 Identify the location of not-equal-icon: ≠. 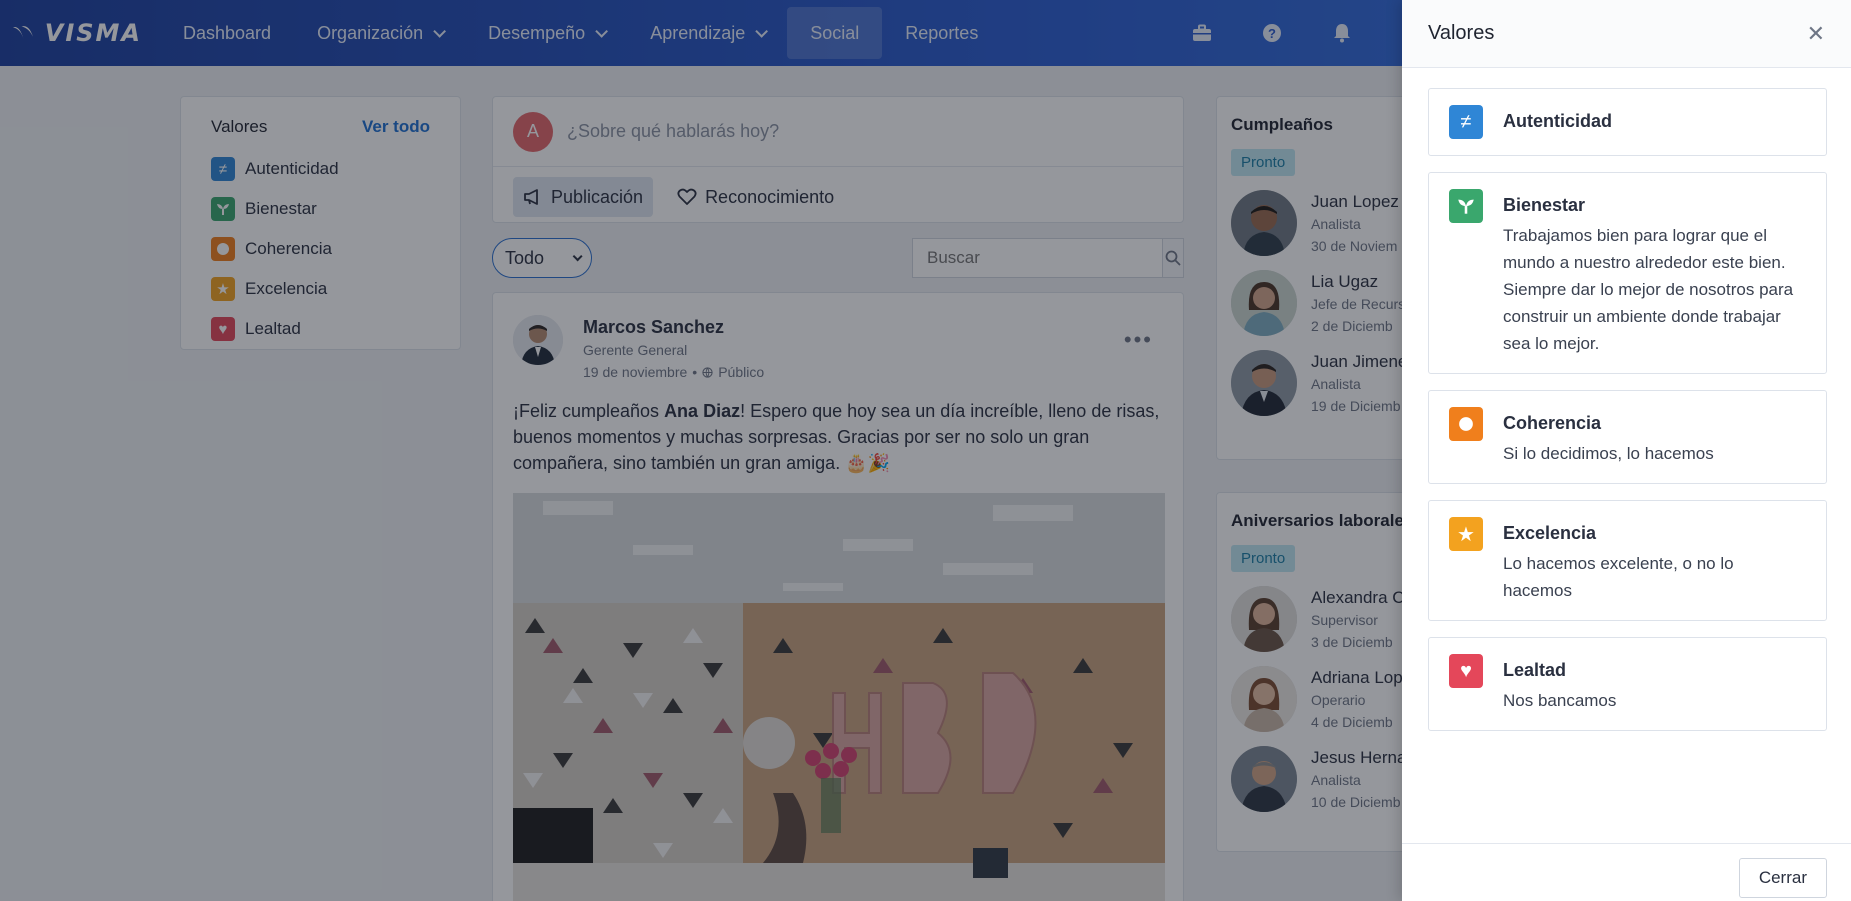
(1466, 122).